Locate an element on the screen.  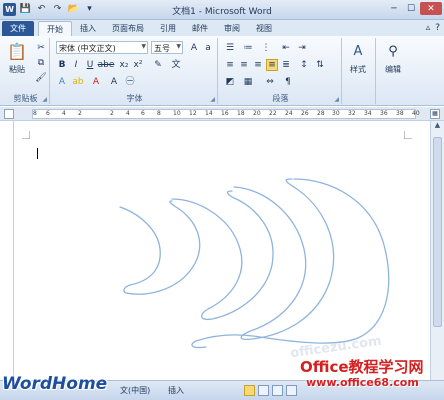
bullets-icon: ☰ is located at coordinates (230, 48).